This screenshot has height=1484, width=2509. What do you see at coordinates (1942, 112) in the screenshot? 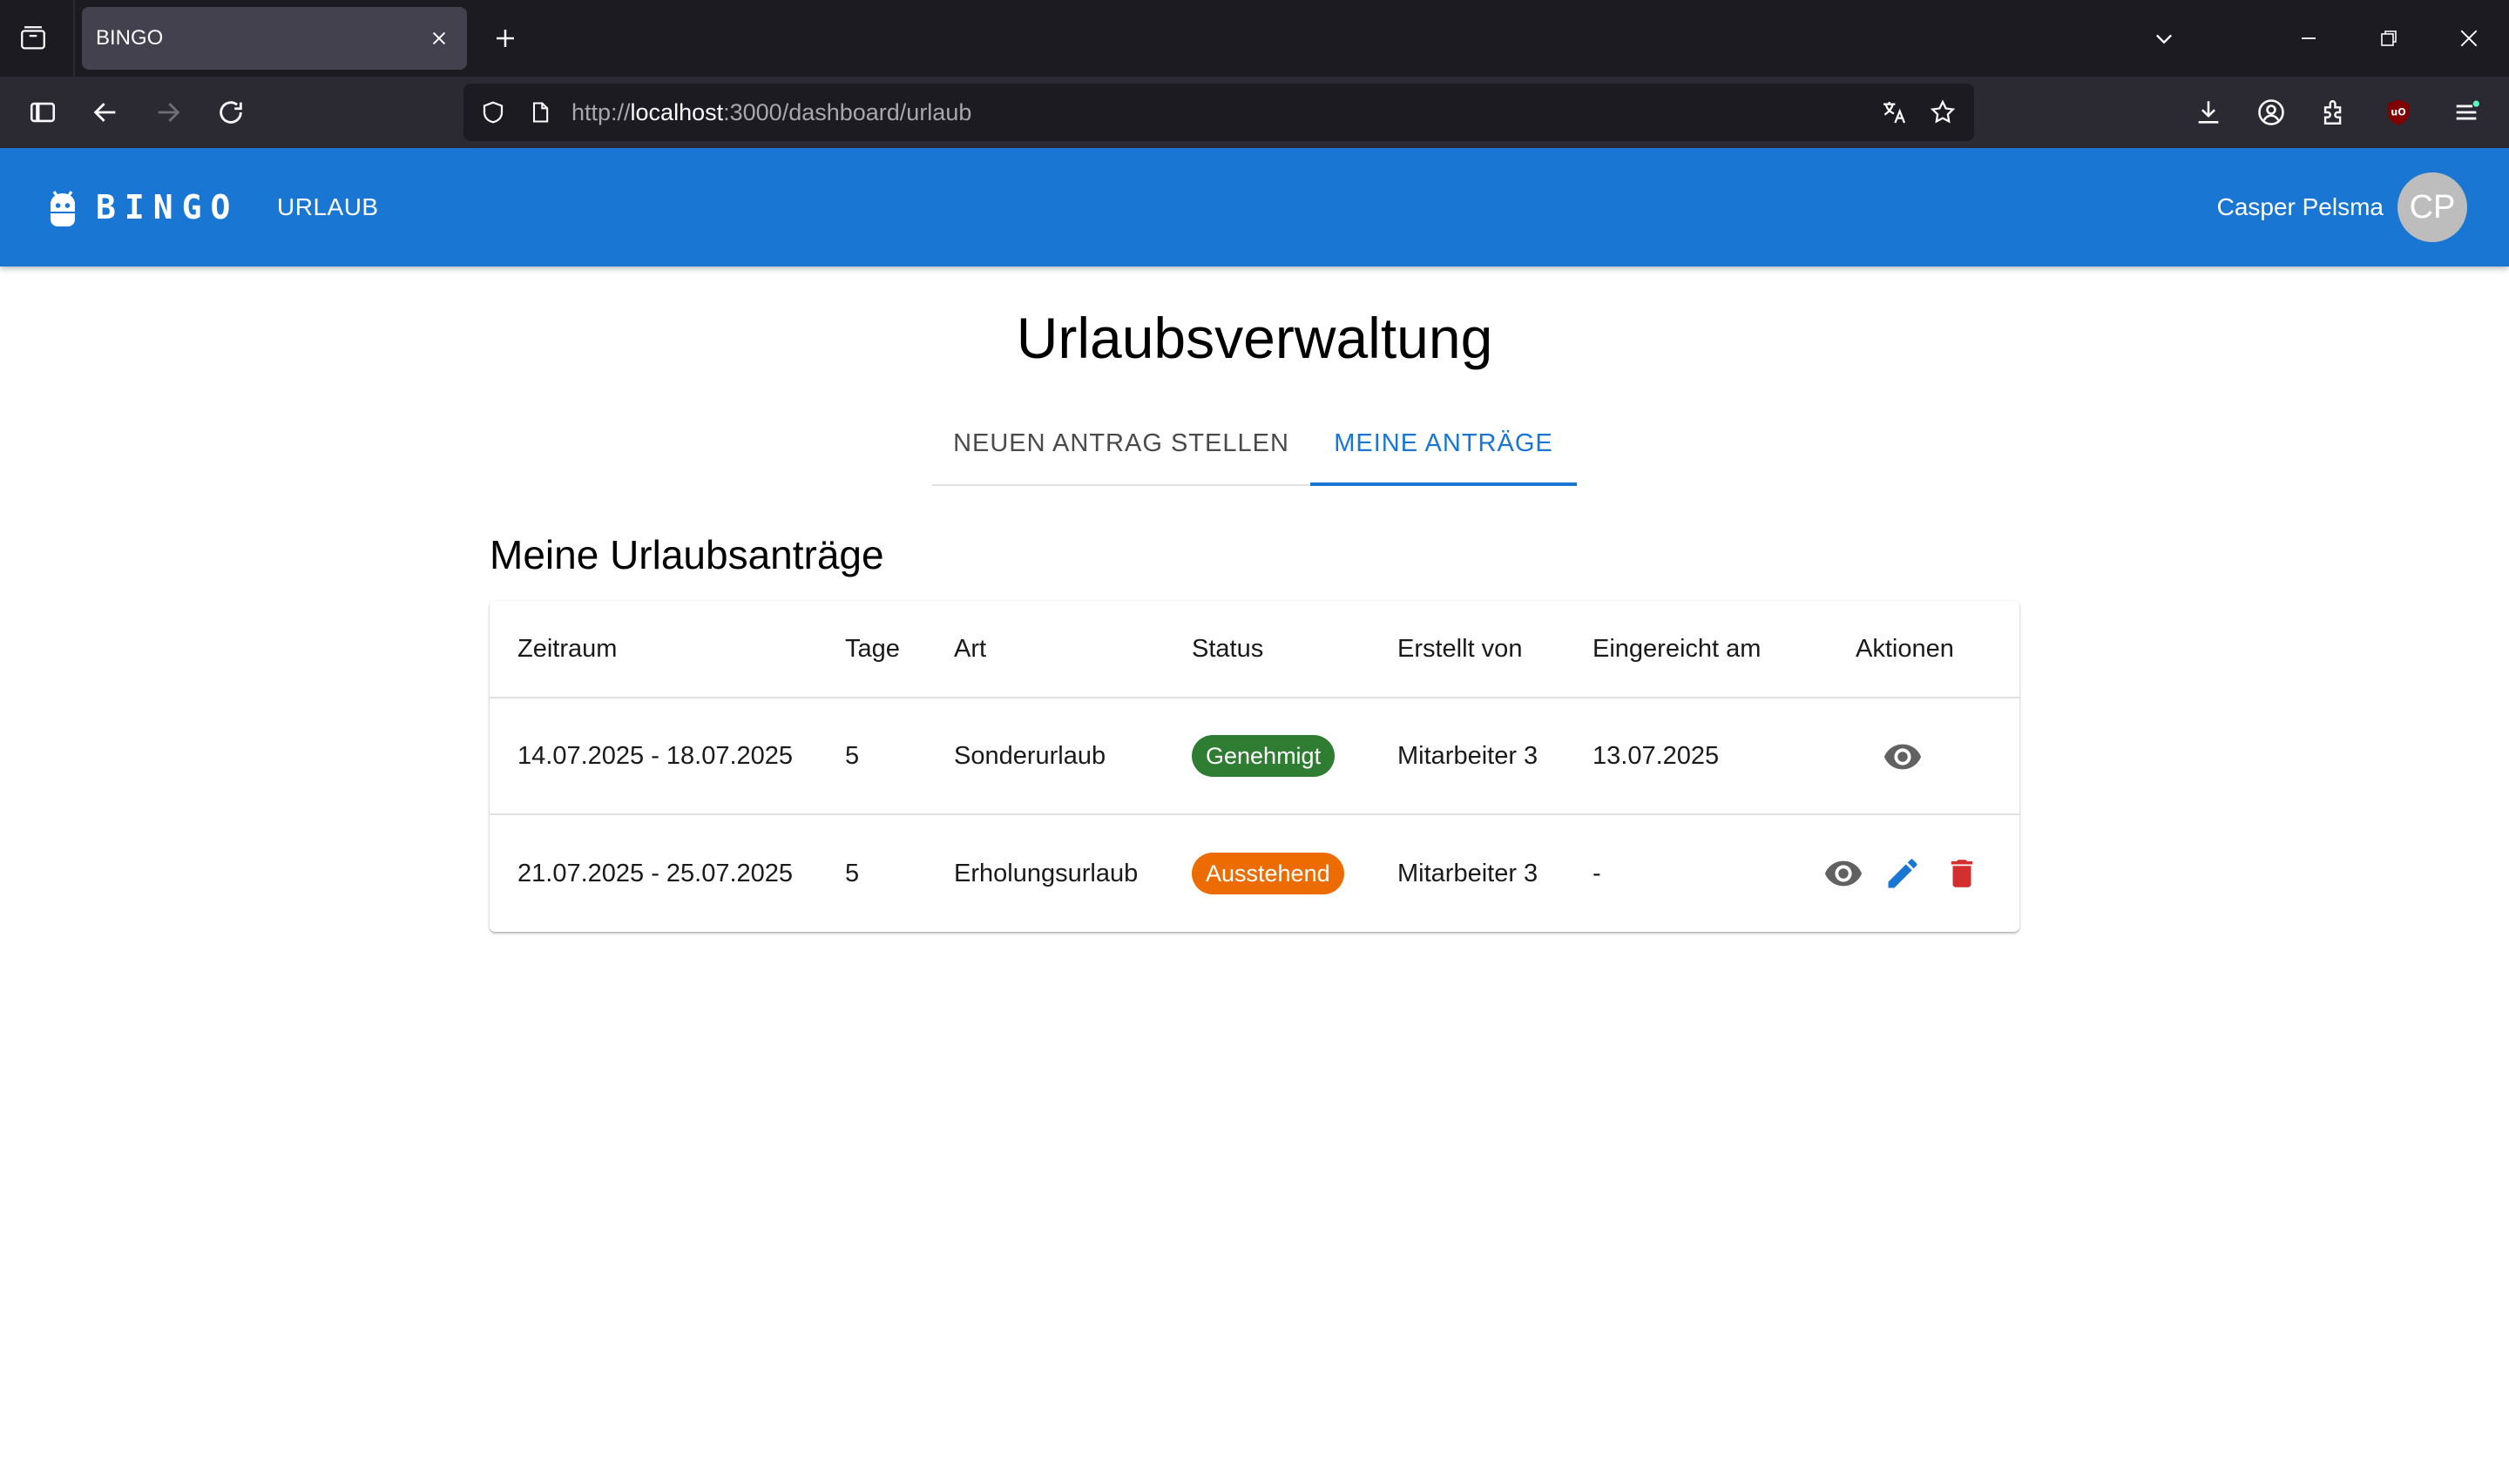
I see `bookmark-star-icon` at bounding box center [1942, 112].